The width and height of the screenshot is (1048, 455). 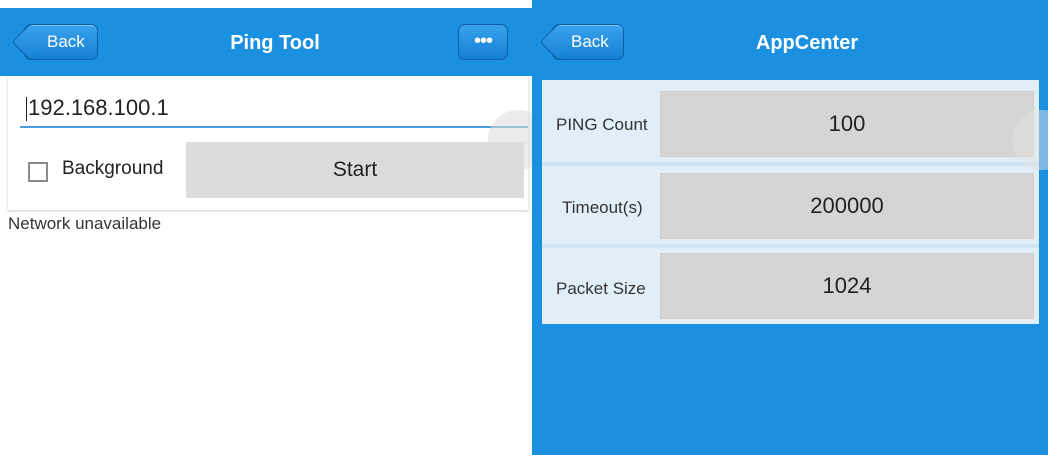 I want to click on more-icon: •••, so click(x=483, y=41).